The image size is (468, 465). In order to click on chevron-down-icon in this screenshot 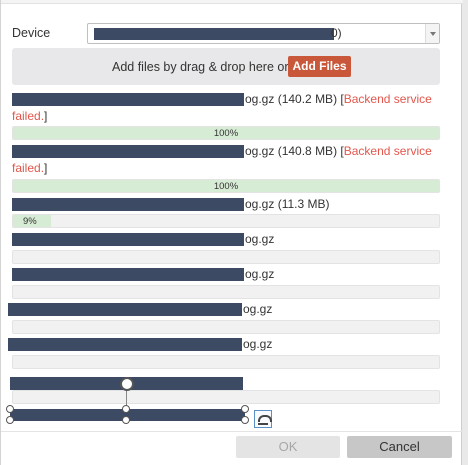, I will do `click(432, 33)`.